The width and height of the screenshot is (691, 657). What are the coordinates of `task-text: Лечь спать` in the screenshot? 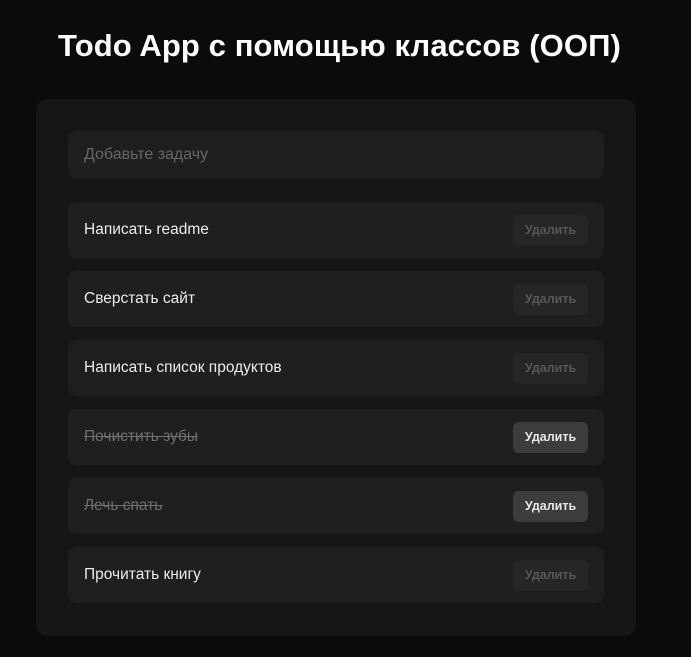 It's located at (123, 505).